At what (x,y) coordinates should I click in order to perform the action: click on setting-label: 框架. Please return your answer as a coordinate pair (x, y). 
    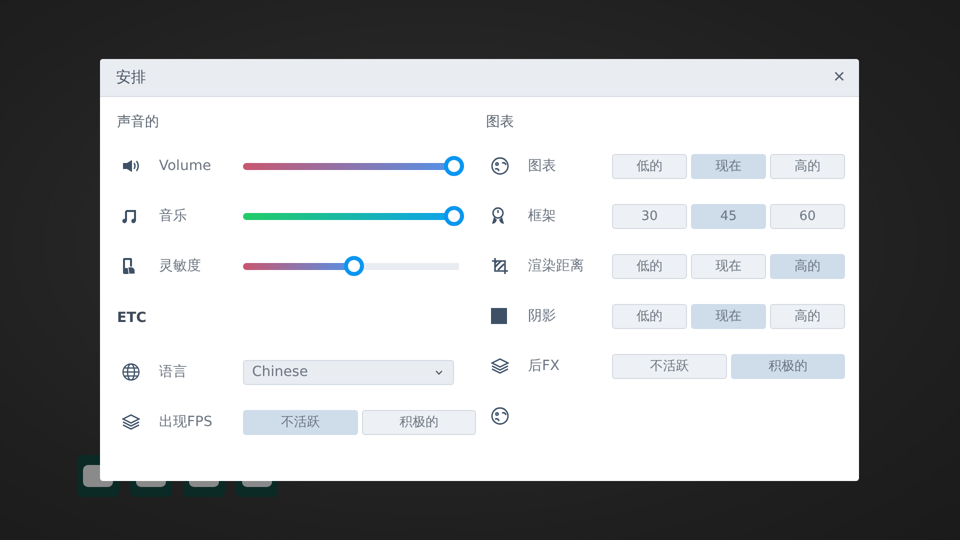
    Looking at the image, I should click on (542, 216).